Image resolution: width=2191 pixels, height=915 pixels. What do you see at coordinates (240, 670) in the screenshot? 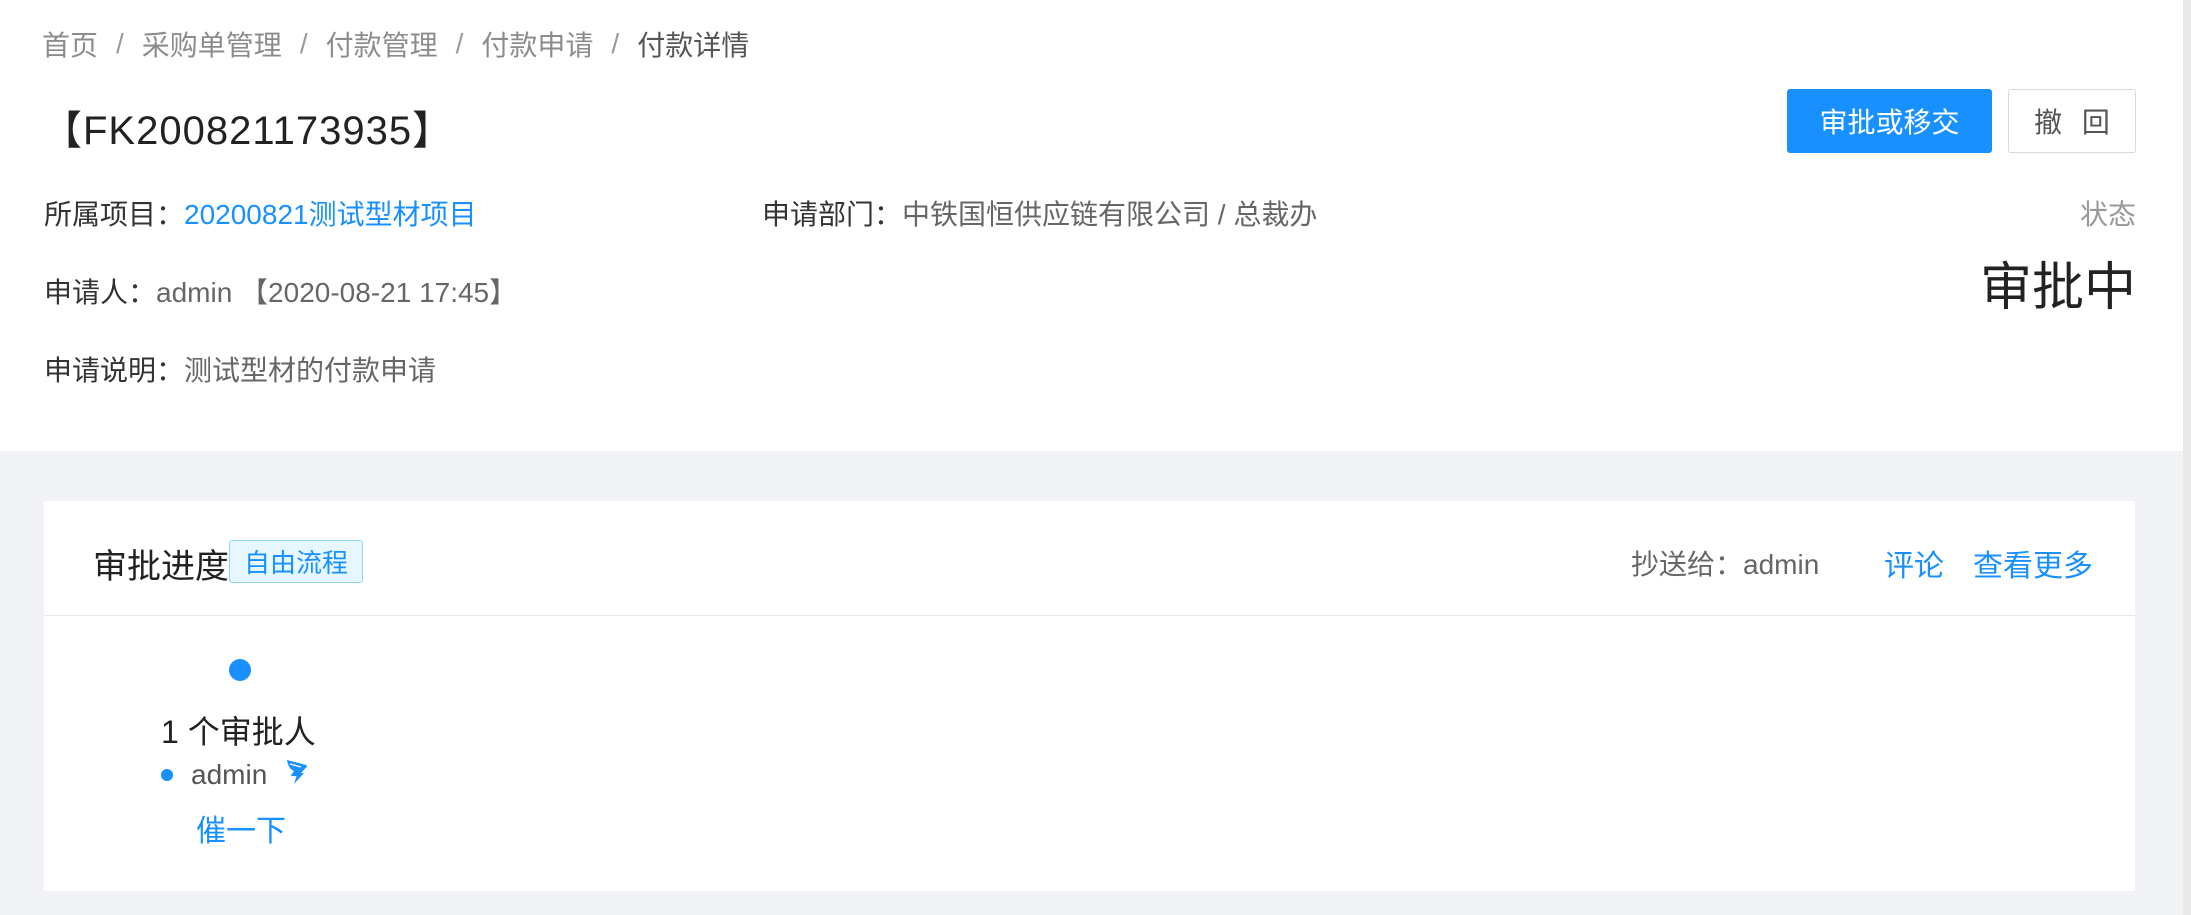
I see `timeline-node-dot` at bounding box center [240, 670].